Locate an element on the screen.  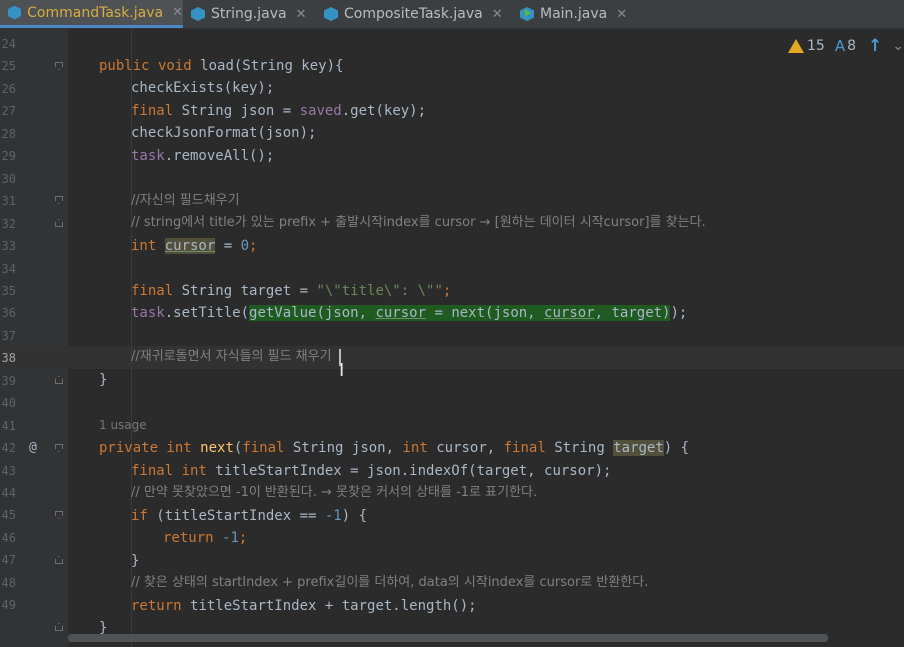
line-number: 28 is located at coordinates (8, 134).